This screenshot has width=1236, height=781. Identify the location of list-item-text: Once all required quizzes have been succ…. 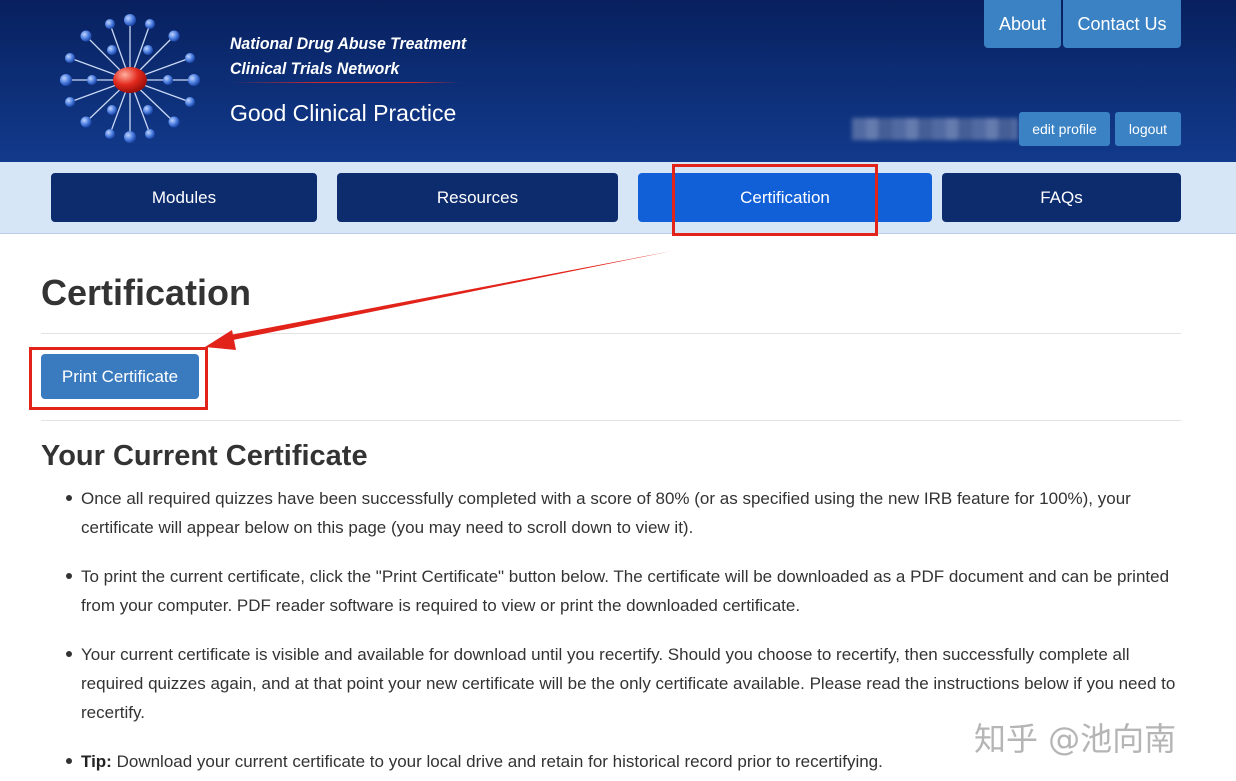
(606, 513).